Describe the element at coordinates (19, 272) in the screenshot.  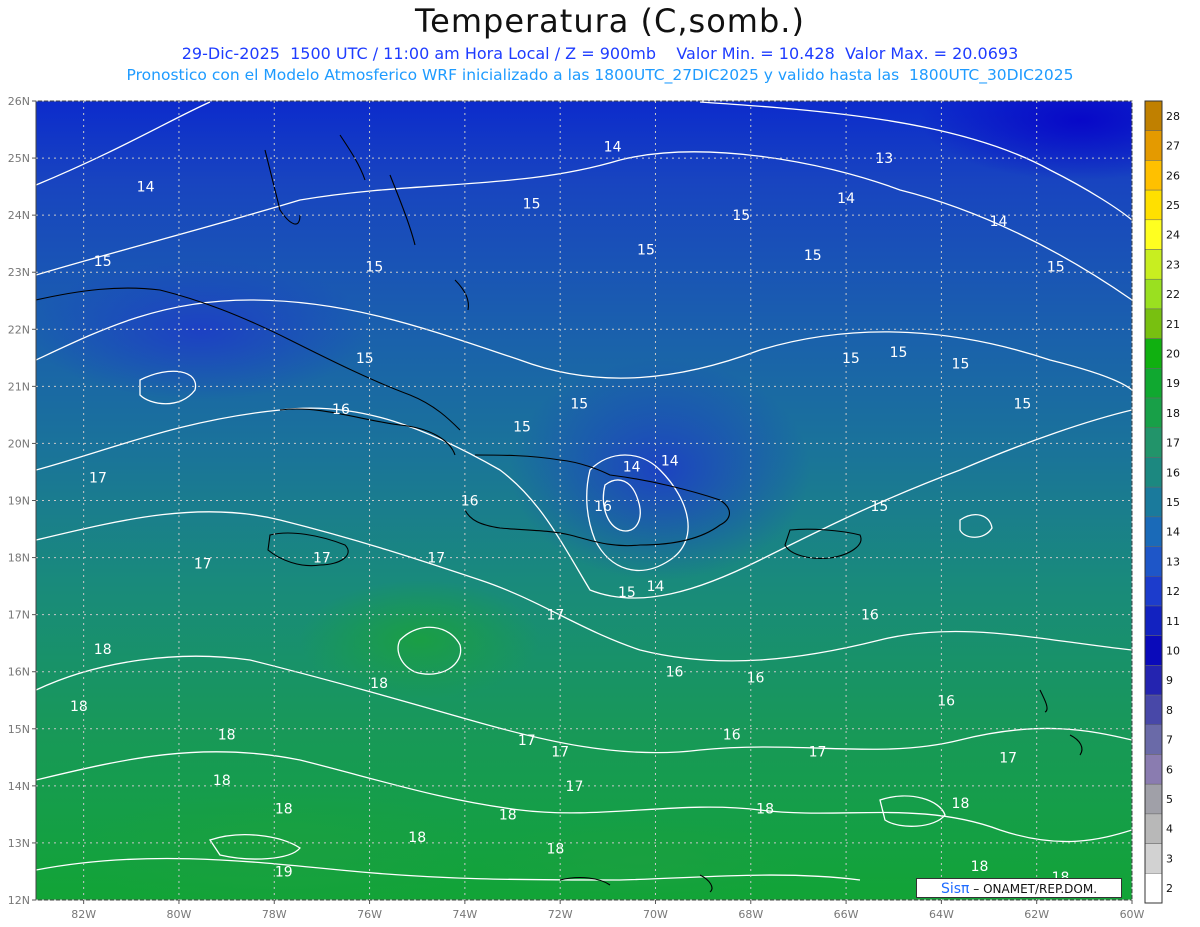
I see `lat-tick-label: 23N` at that location.